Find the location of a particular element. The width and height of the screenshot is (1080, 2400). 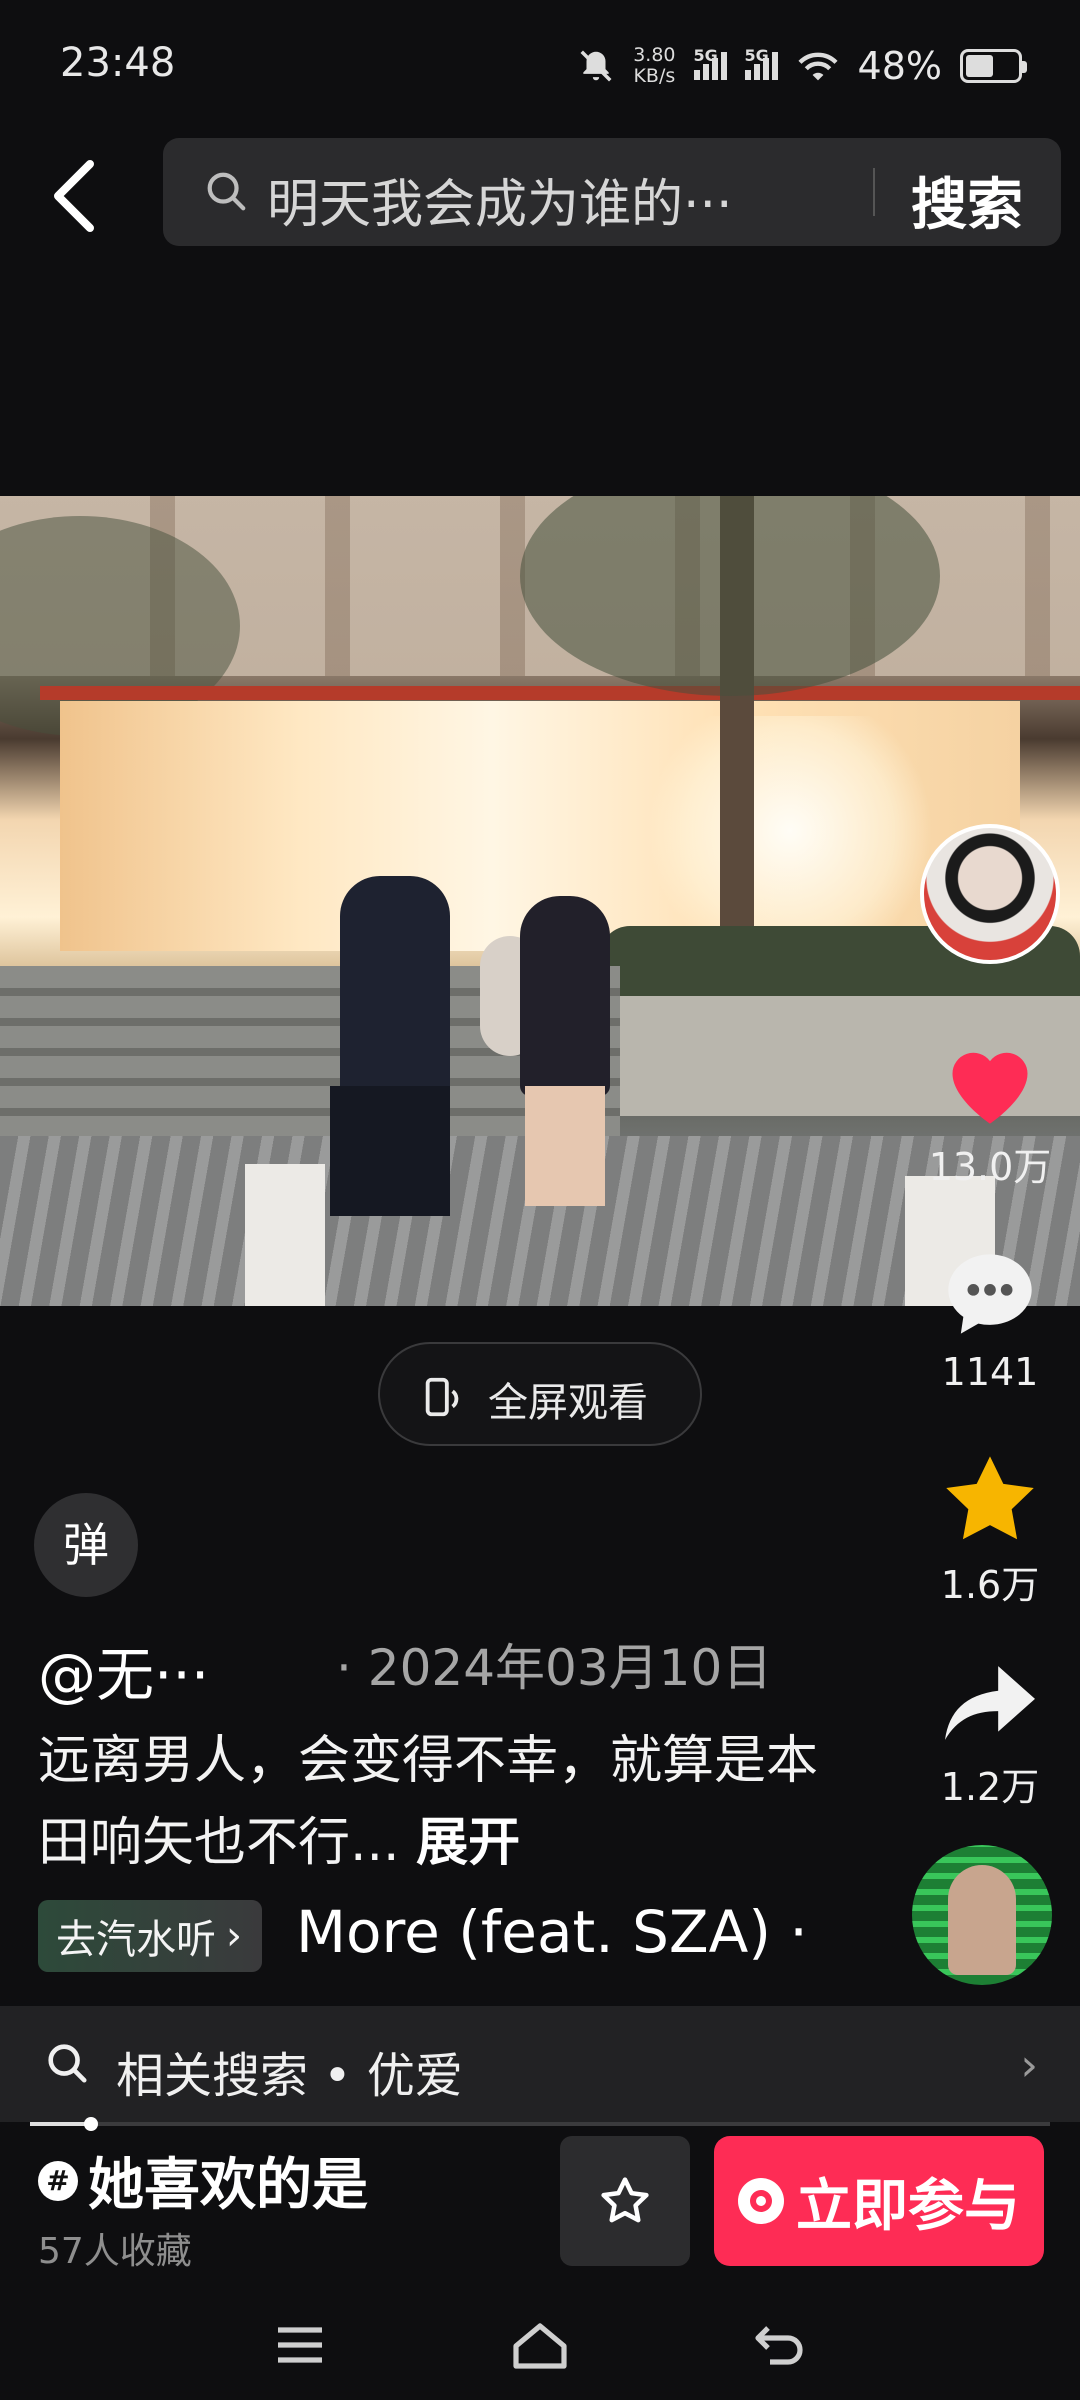

song-title: More (feat. SZA) · is located at coordinates (552, 1932).